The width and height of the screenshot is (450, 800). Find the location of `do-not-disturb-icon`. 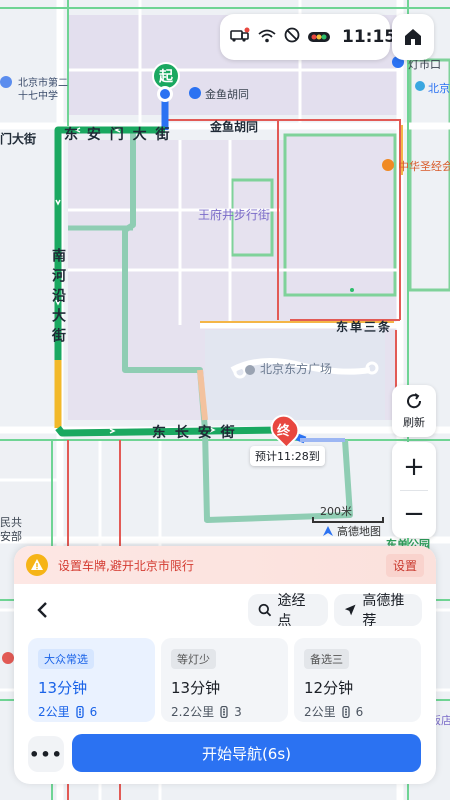

do-not-disturb-icon is located at coordinates (292, 37).